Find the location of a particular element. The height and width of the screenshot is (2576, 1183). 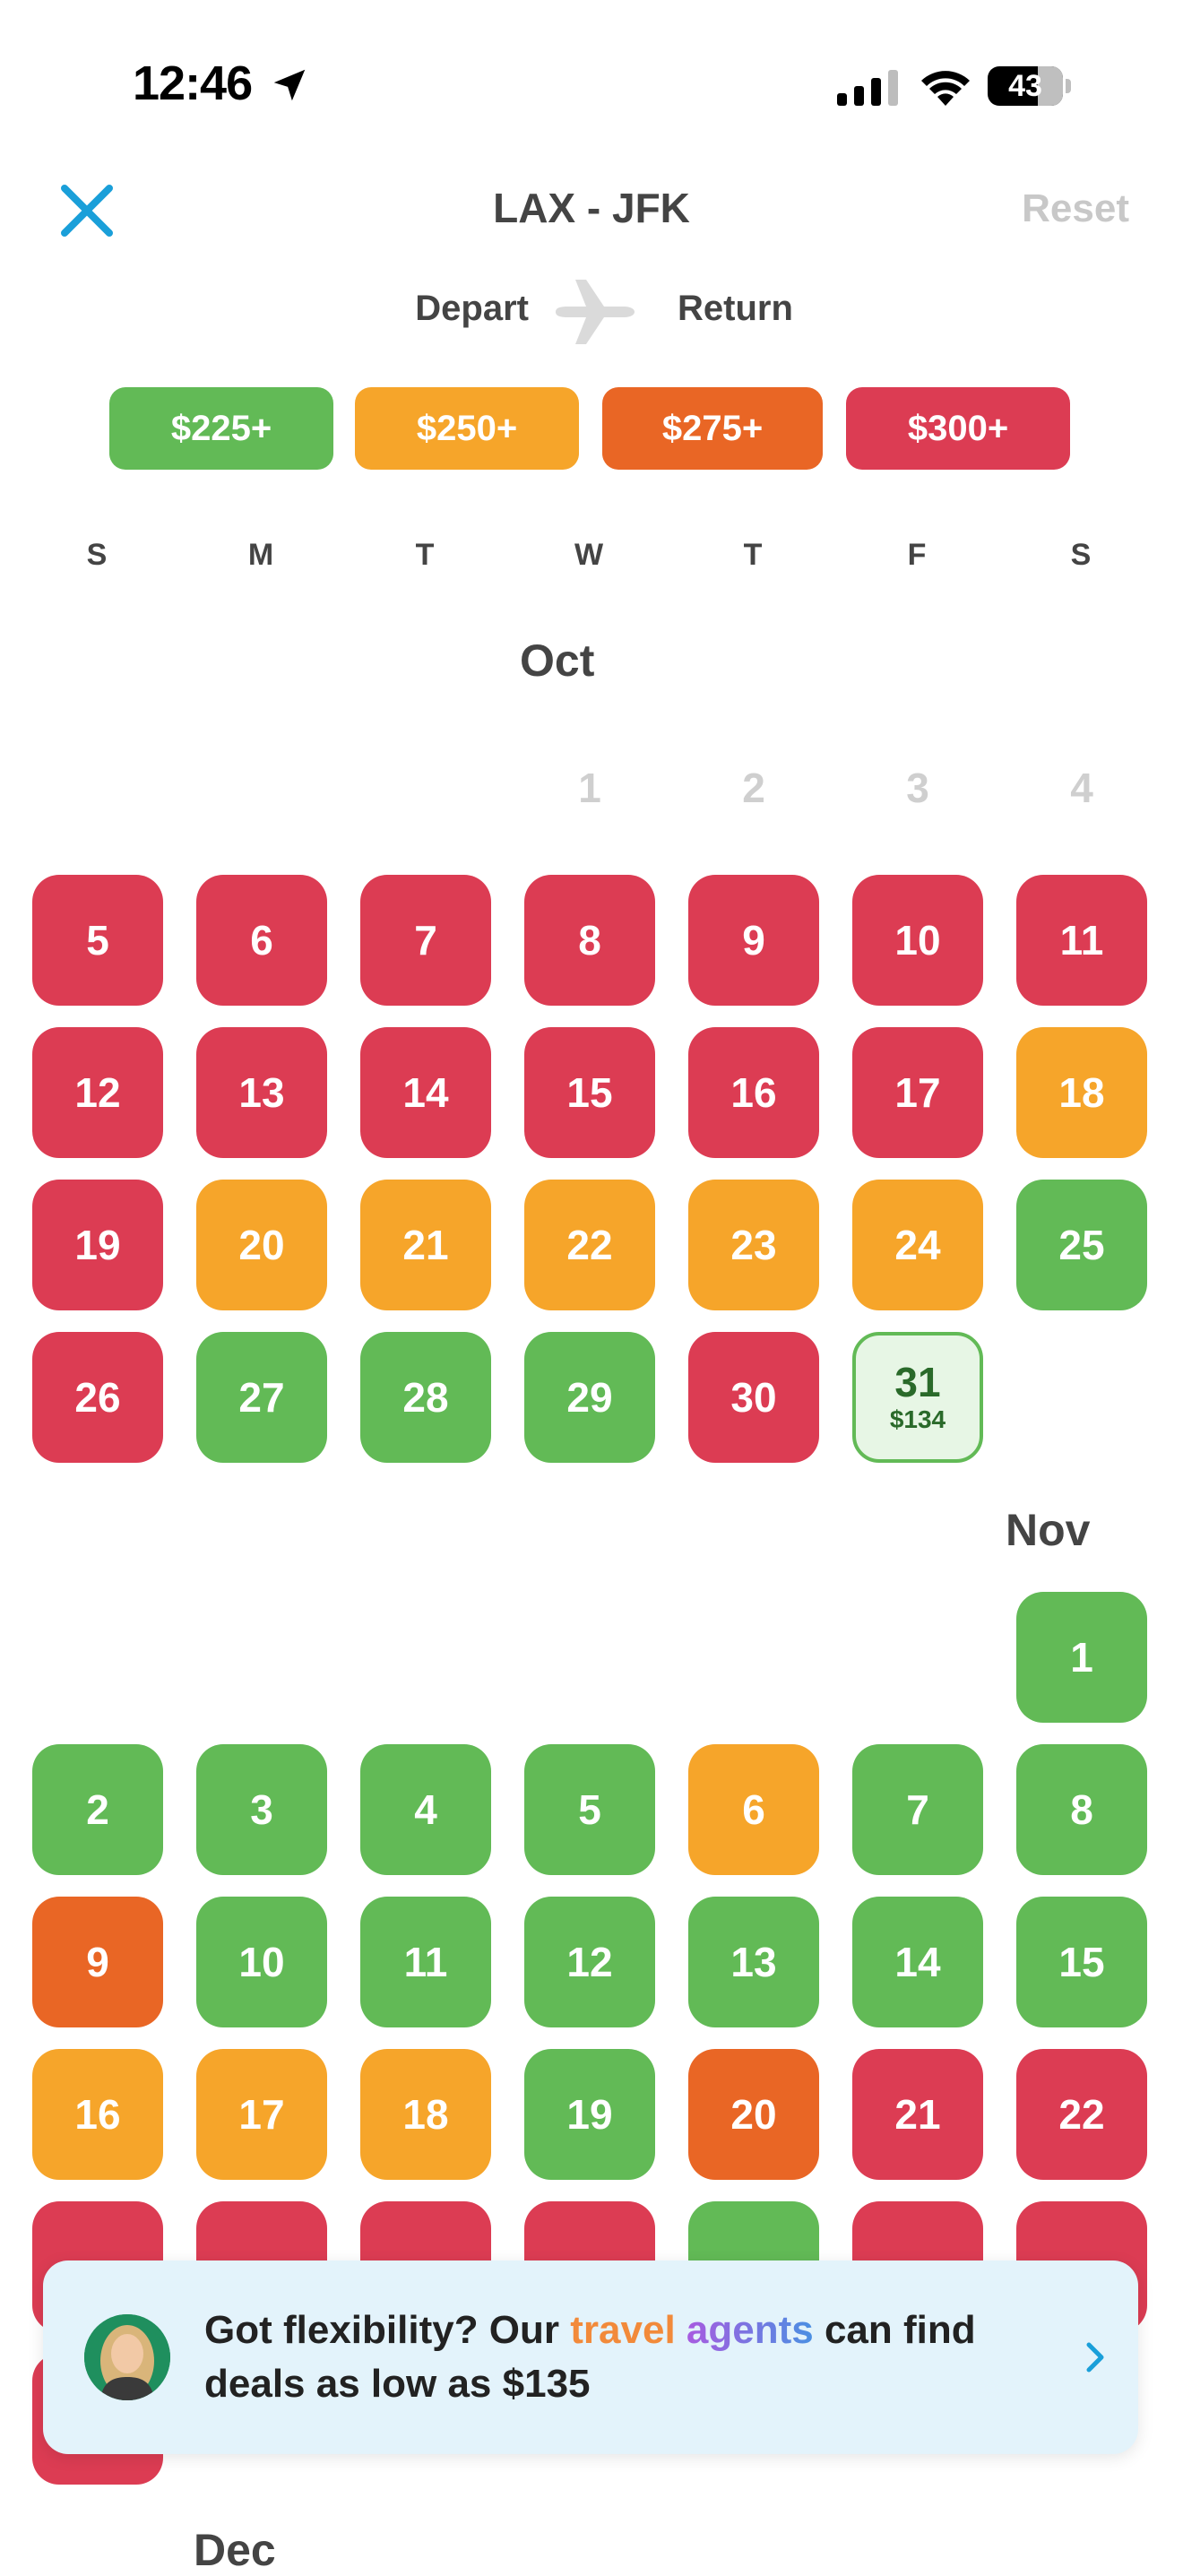

location-arrow-icon is located at coordinates (289, 85).